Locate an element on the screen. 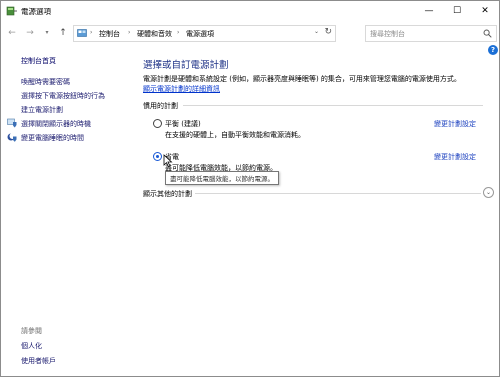 The height and width of the screenshot is (377, 500). power-saver-change-settings-link: 變更計劃設定 is located at coordinates (455, 157).